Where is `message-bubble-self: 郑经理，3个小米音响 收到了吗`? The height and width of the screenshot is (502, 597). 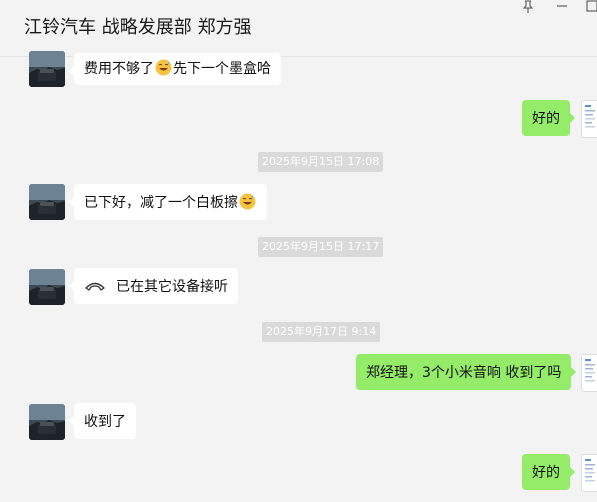 message-bubble-self: 郑经理，3个小米音响 收到了吗 is located at coordinates (466, 372).